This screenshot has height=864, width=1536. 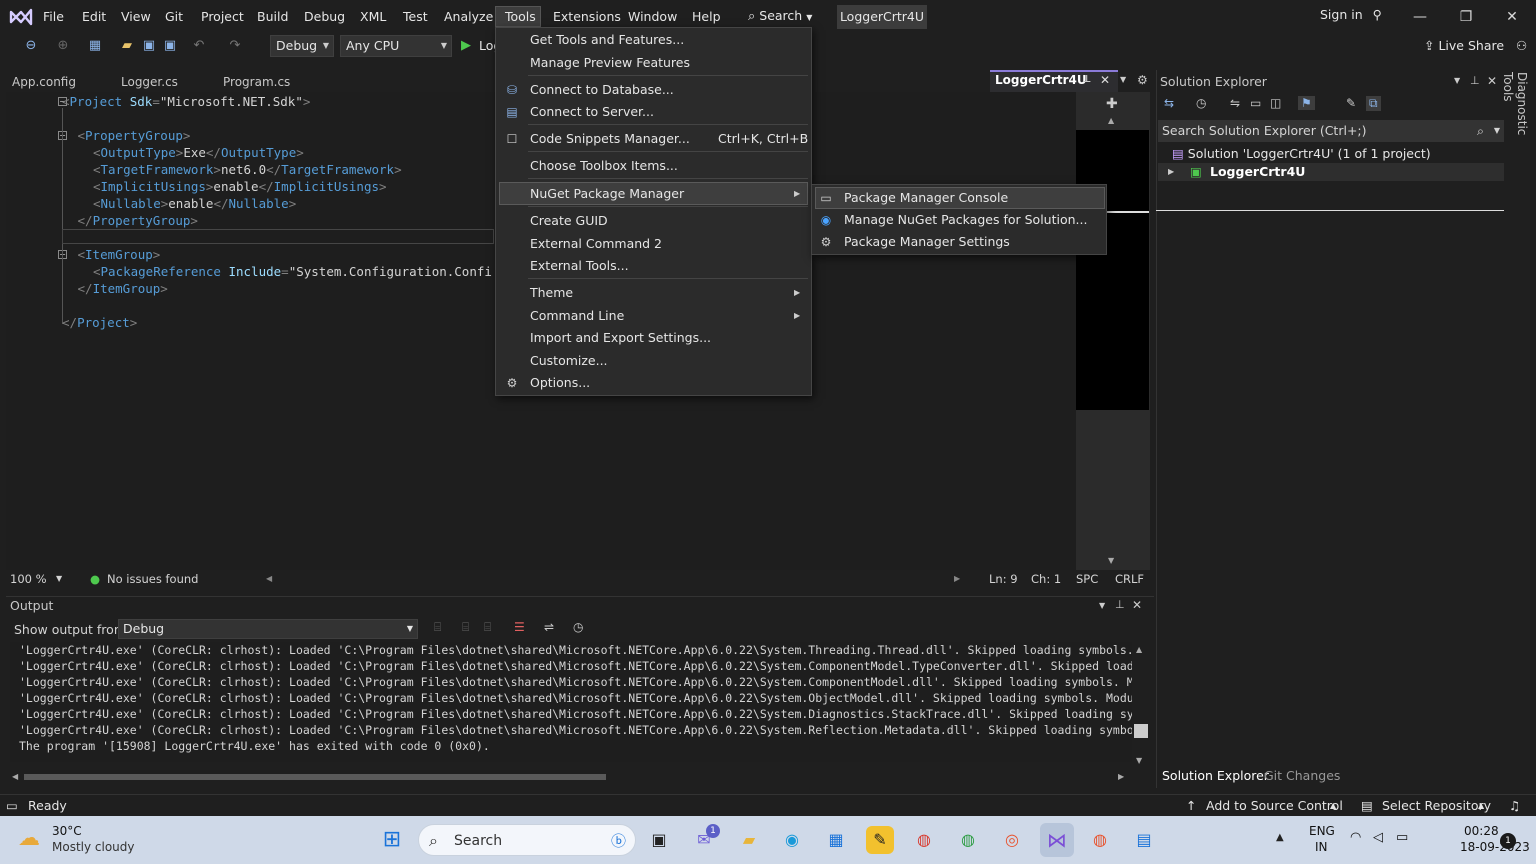 I want to click on menu-debug: Debug, so click(x=324, y=17).